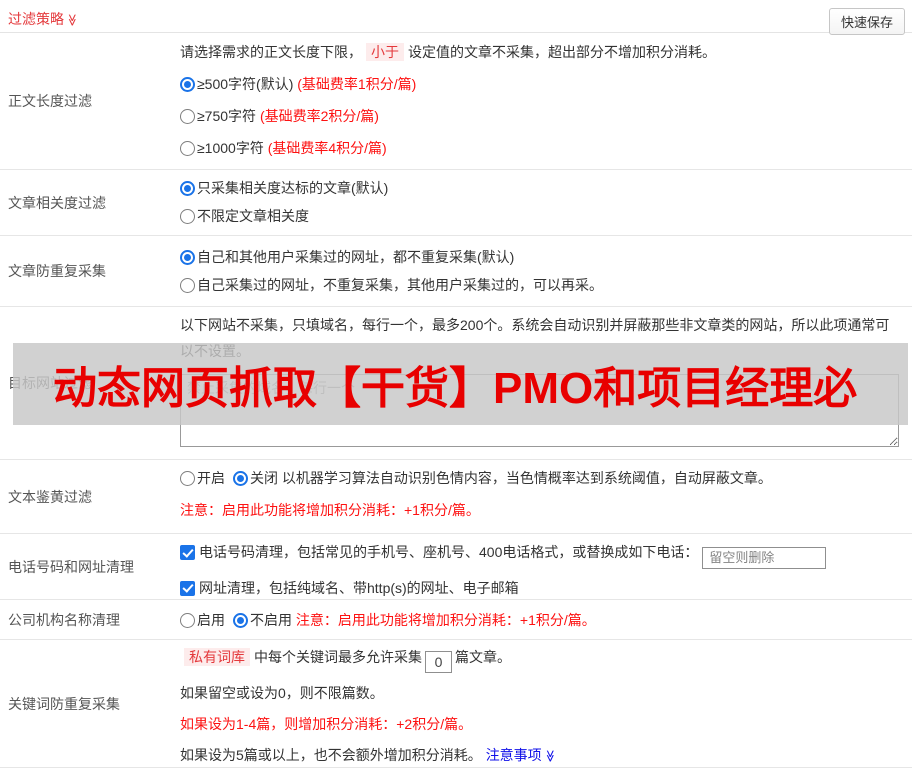 The height and width of the screenshot is (768, 912). Describe the element at coordinates (526, 478) in the screenshot. I see `porn-filter-desc: 以机器学习算法自动识别色情内容，当色情概率达到系统阈值，自动屏蔽文章。` at that location.